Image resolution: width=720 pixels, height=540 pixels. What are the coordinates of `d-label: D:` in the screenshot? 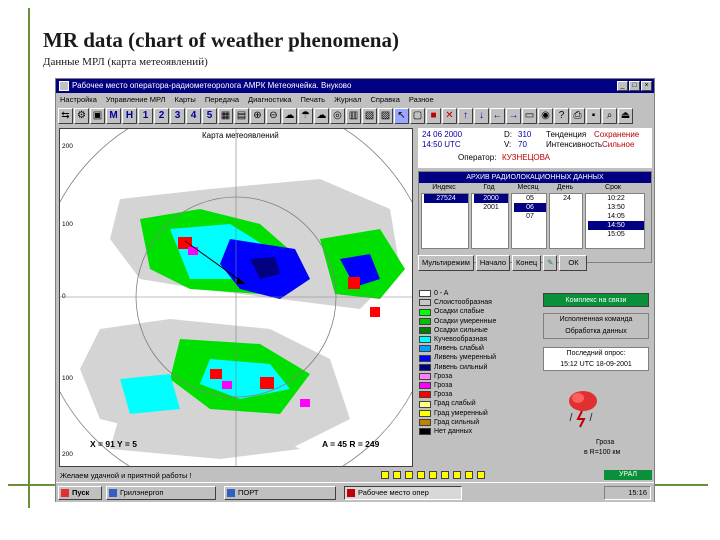 It's located at (508, 134).